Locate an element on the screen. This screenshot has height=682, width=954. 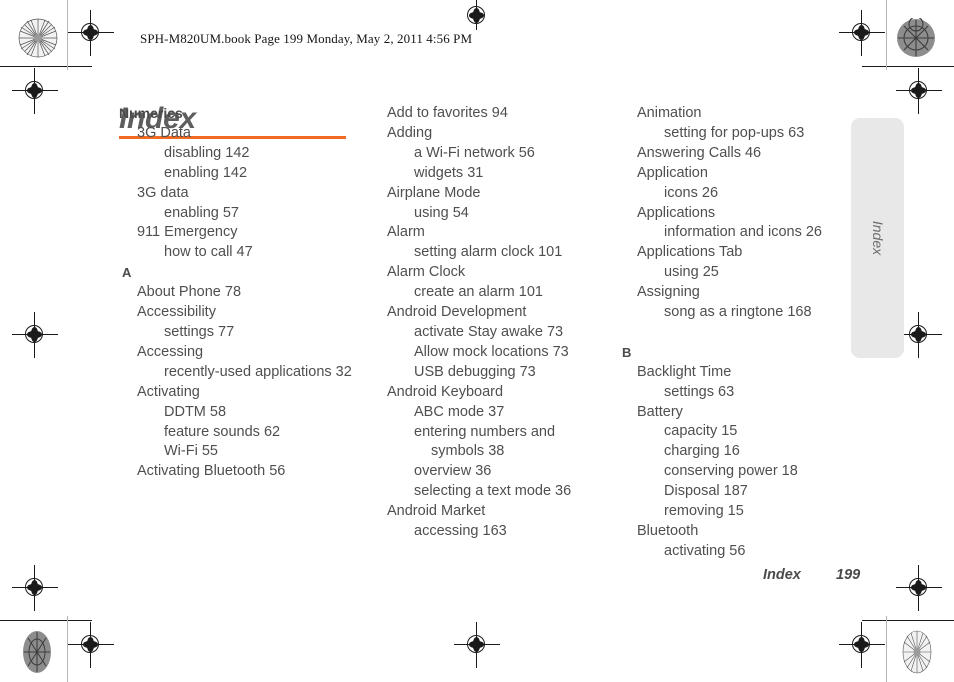
index-letter-heading: A is located at coordinates (127, 273).